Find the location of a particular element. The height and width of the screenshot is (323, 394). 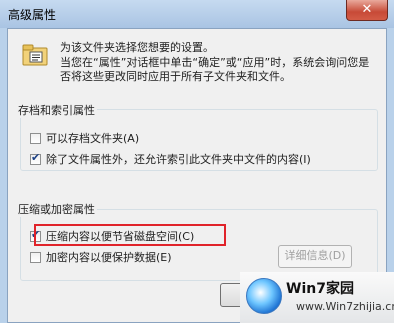

site-watermark: Win7家园 www.Win7zhijia.cn is located at coordinates (317, 297).